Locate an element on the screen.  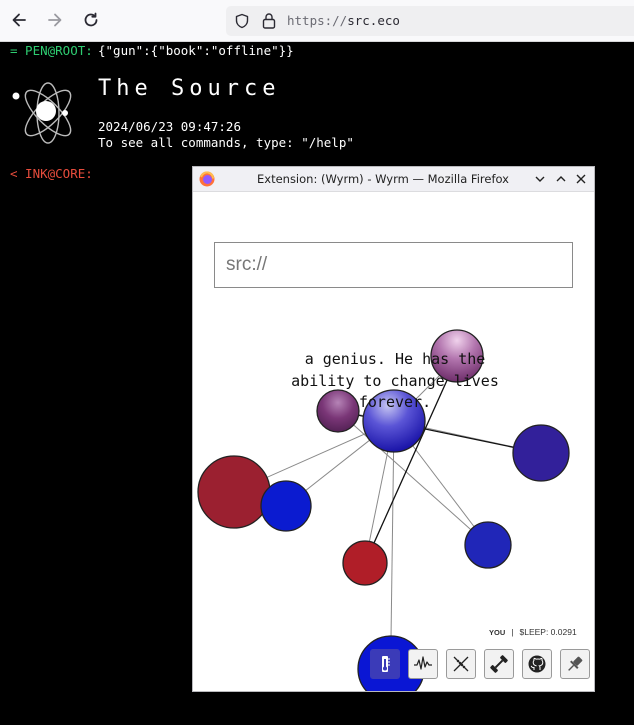
atom-logo is located at coordinates (42, 113).